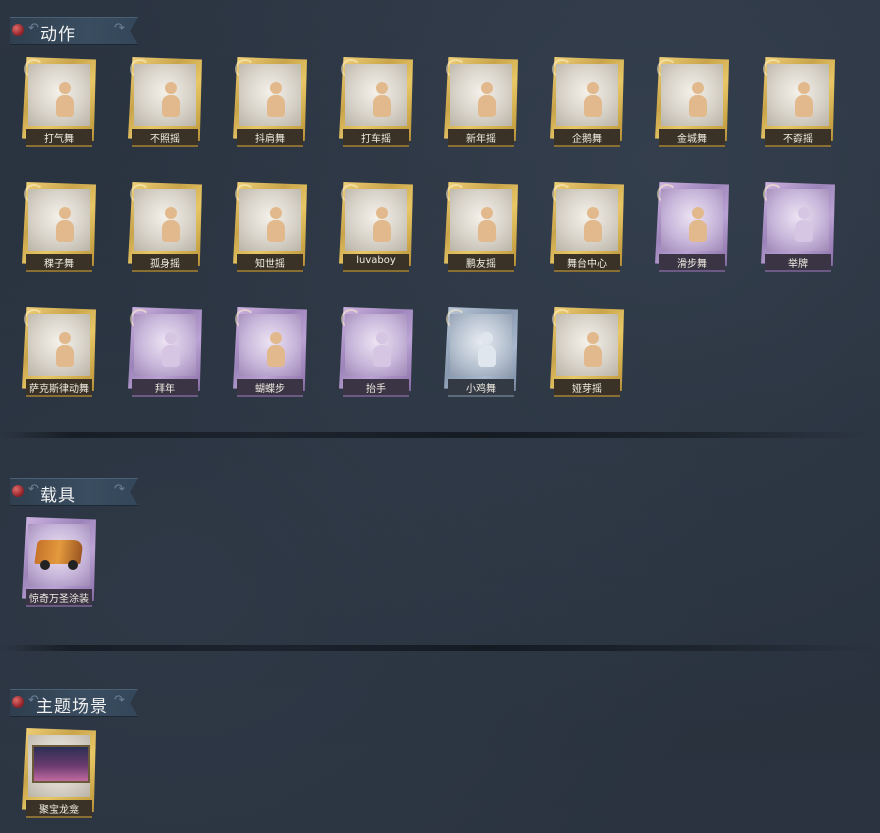  I want to click on card-label: 不孬摇, so click(798, 139).